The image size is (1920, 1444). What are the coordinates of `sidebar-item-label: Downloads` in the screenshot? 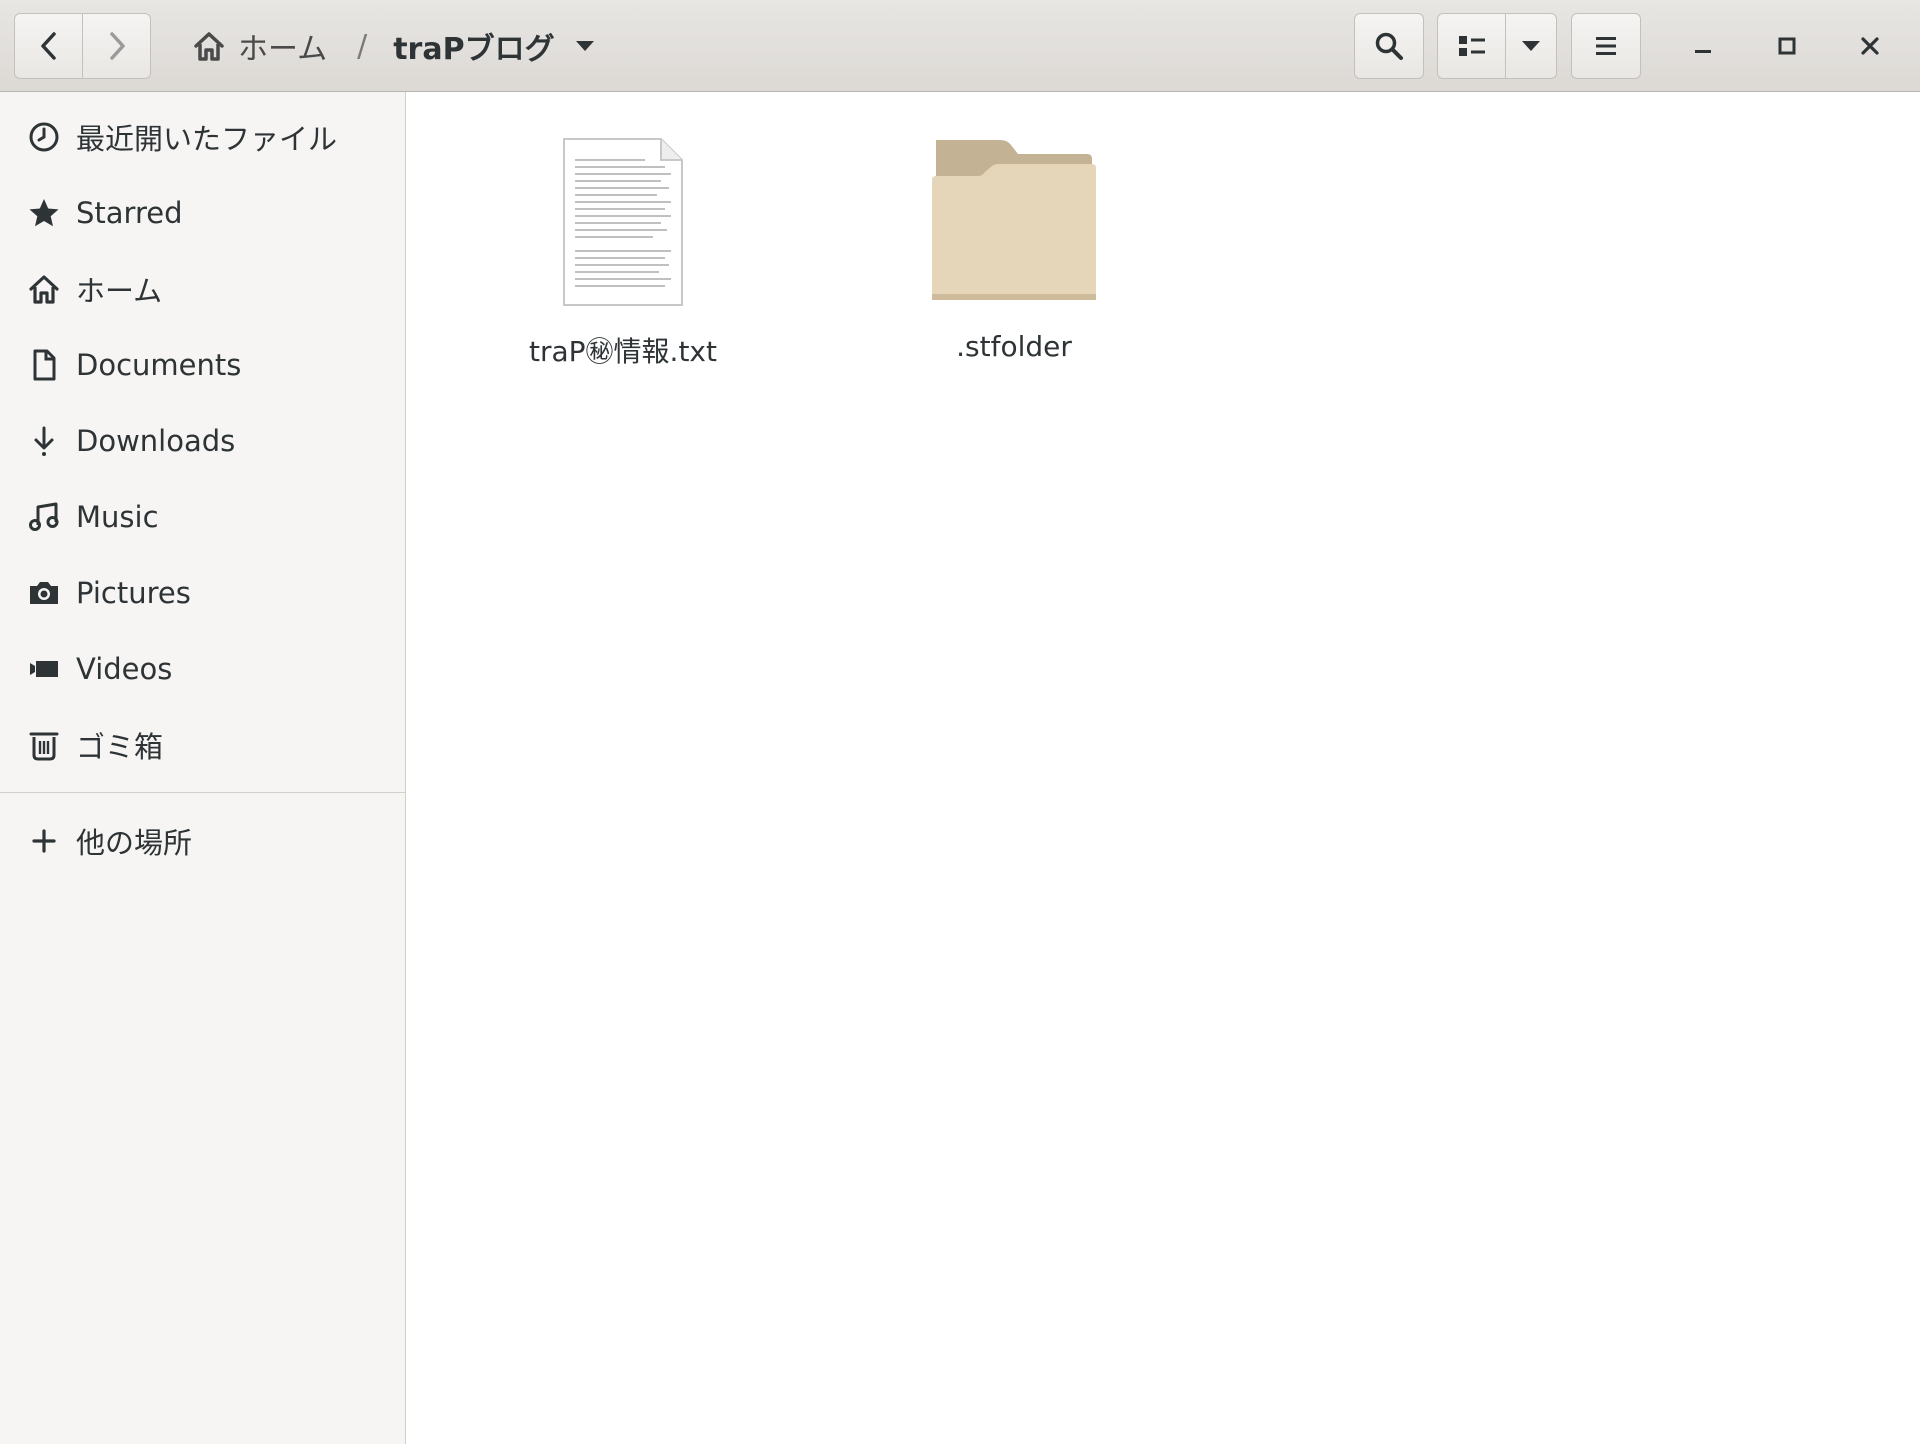 It's located at (156, 441).